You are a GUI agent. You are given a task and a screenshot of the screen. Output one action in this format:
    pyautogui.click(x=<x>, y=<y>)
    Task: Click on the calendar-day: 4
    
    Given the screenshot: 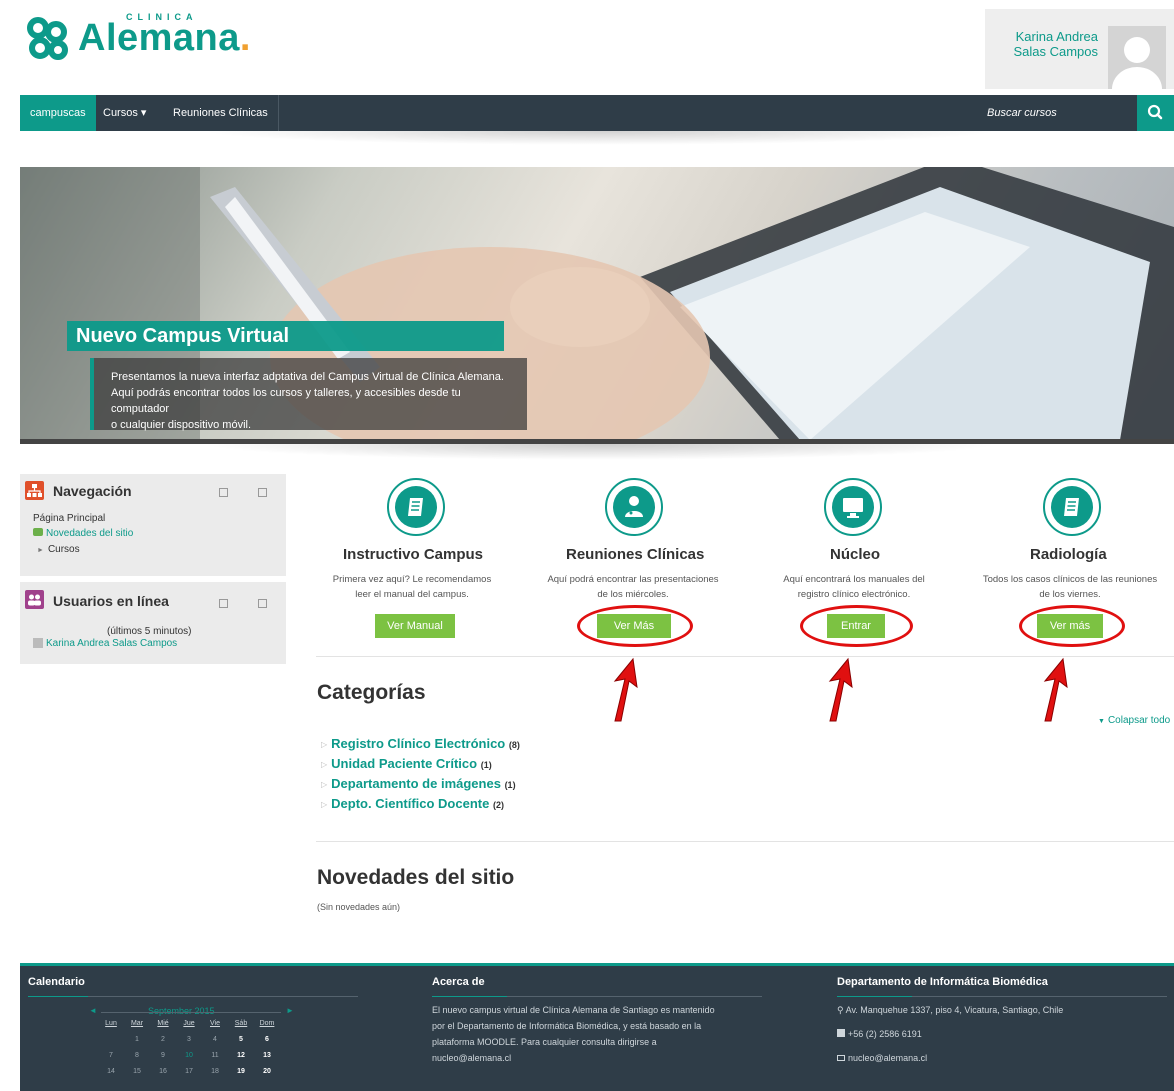 What is the action you would take?
    pyautogui.click(x=215, y=1039)
    